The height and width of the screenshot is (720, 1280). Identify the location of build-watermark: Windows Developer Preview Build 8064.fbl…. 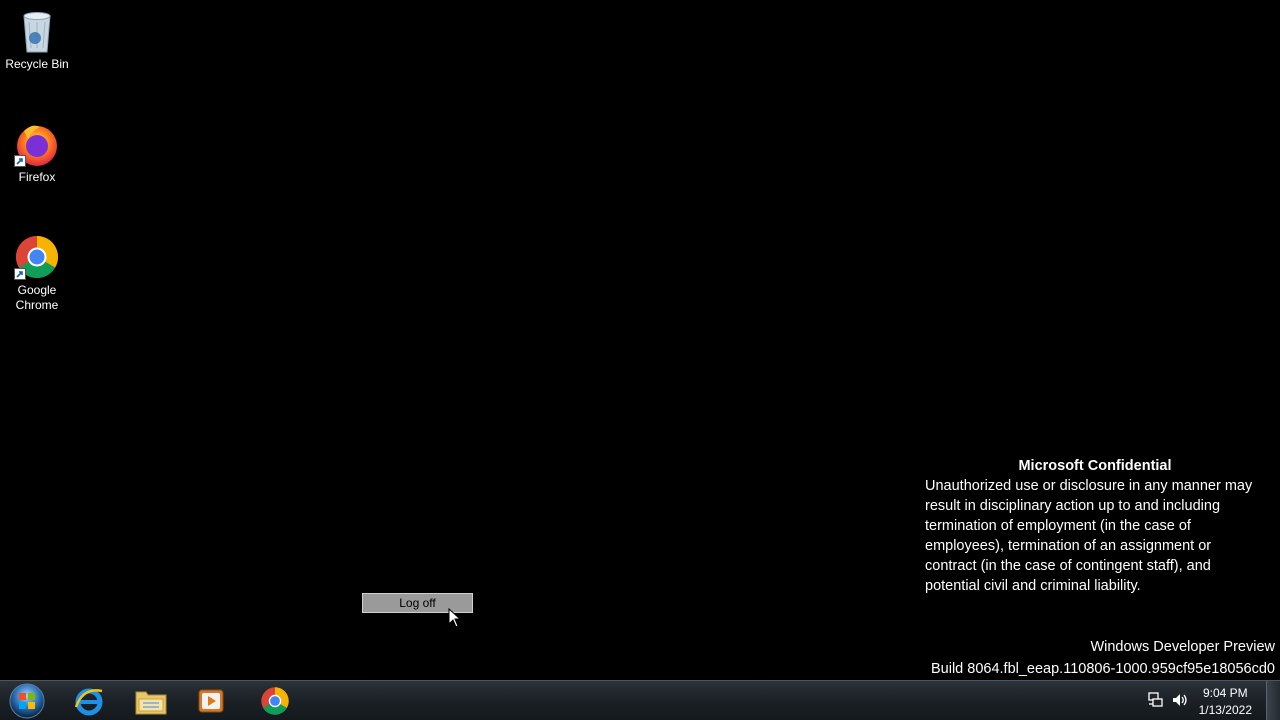
(1103, 658).